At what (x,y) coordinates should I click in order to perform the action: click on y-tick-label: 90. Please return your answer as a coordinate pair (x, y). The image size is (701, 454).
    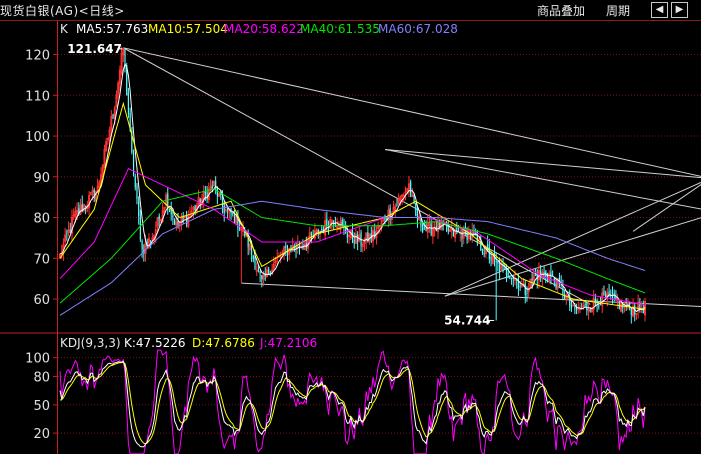
    Looking at the image, I should click on (41, 178).